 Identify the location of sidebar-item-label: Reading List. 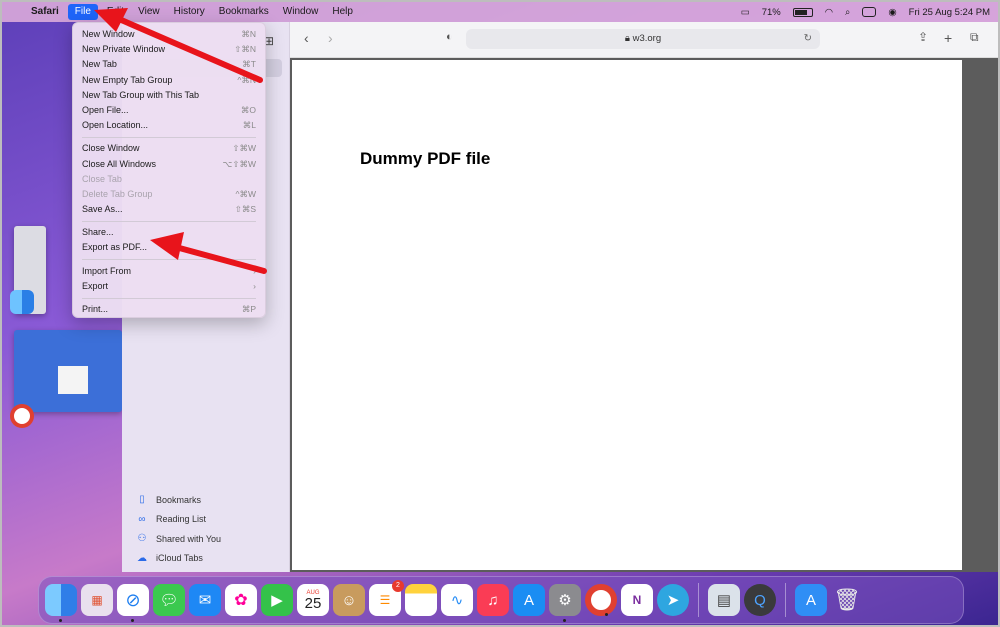
(181, 519).